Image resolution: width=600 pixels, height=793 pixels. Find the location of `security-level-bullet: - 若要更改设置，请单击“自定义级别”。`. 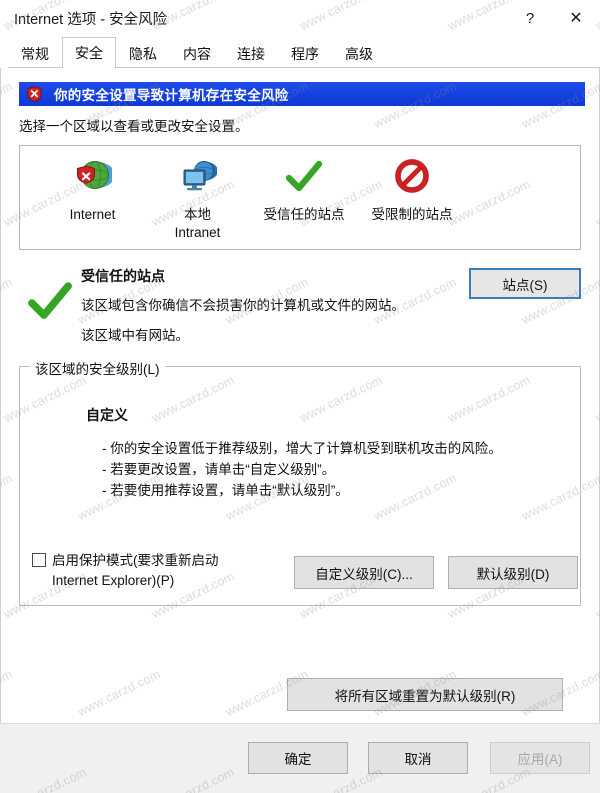

security-level-bullet: - 若要更改设置，请单击“自定义级别”。 is located at coordinates (219, 469).